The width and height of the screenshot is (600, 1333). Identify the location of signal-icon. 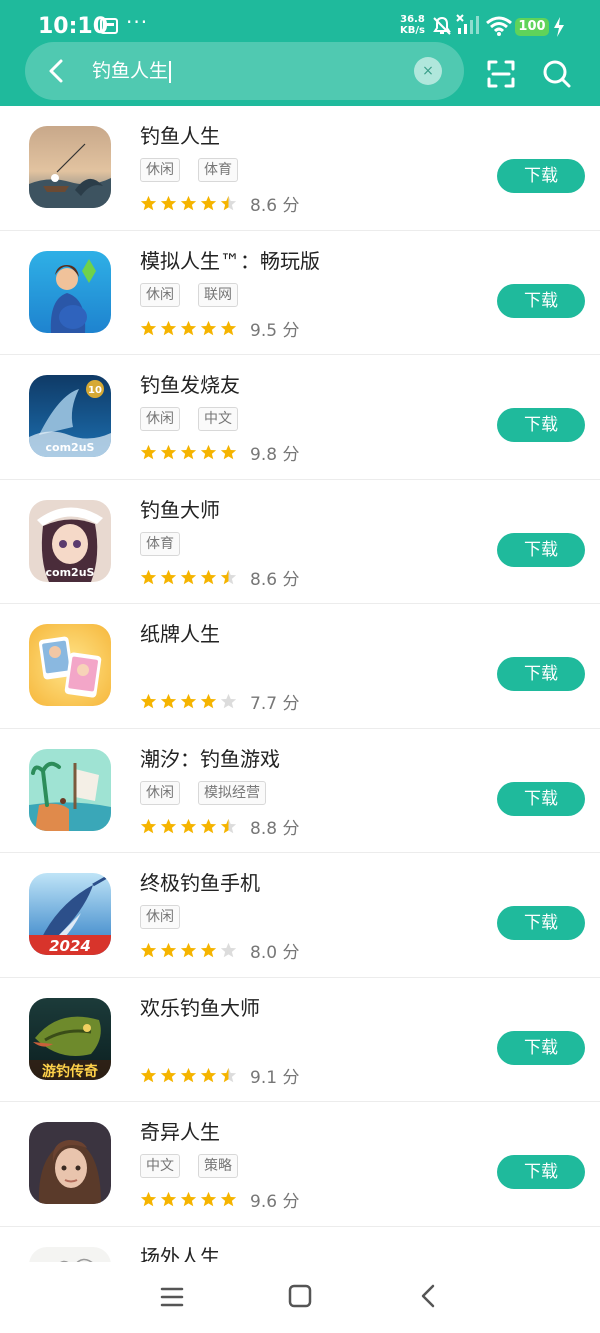
(467, 24).